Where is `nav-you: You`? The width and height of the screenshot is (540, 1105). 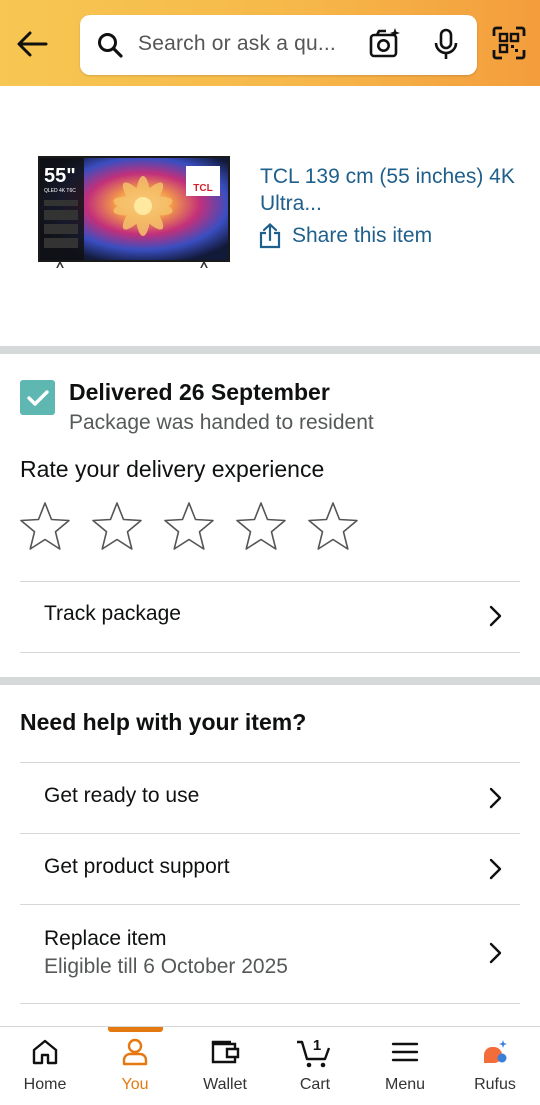
nav-you: You is located at coordinates (135, 1066).